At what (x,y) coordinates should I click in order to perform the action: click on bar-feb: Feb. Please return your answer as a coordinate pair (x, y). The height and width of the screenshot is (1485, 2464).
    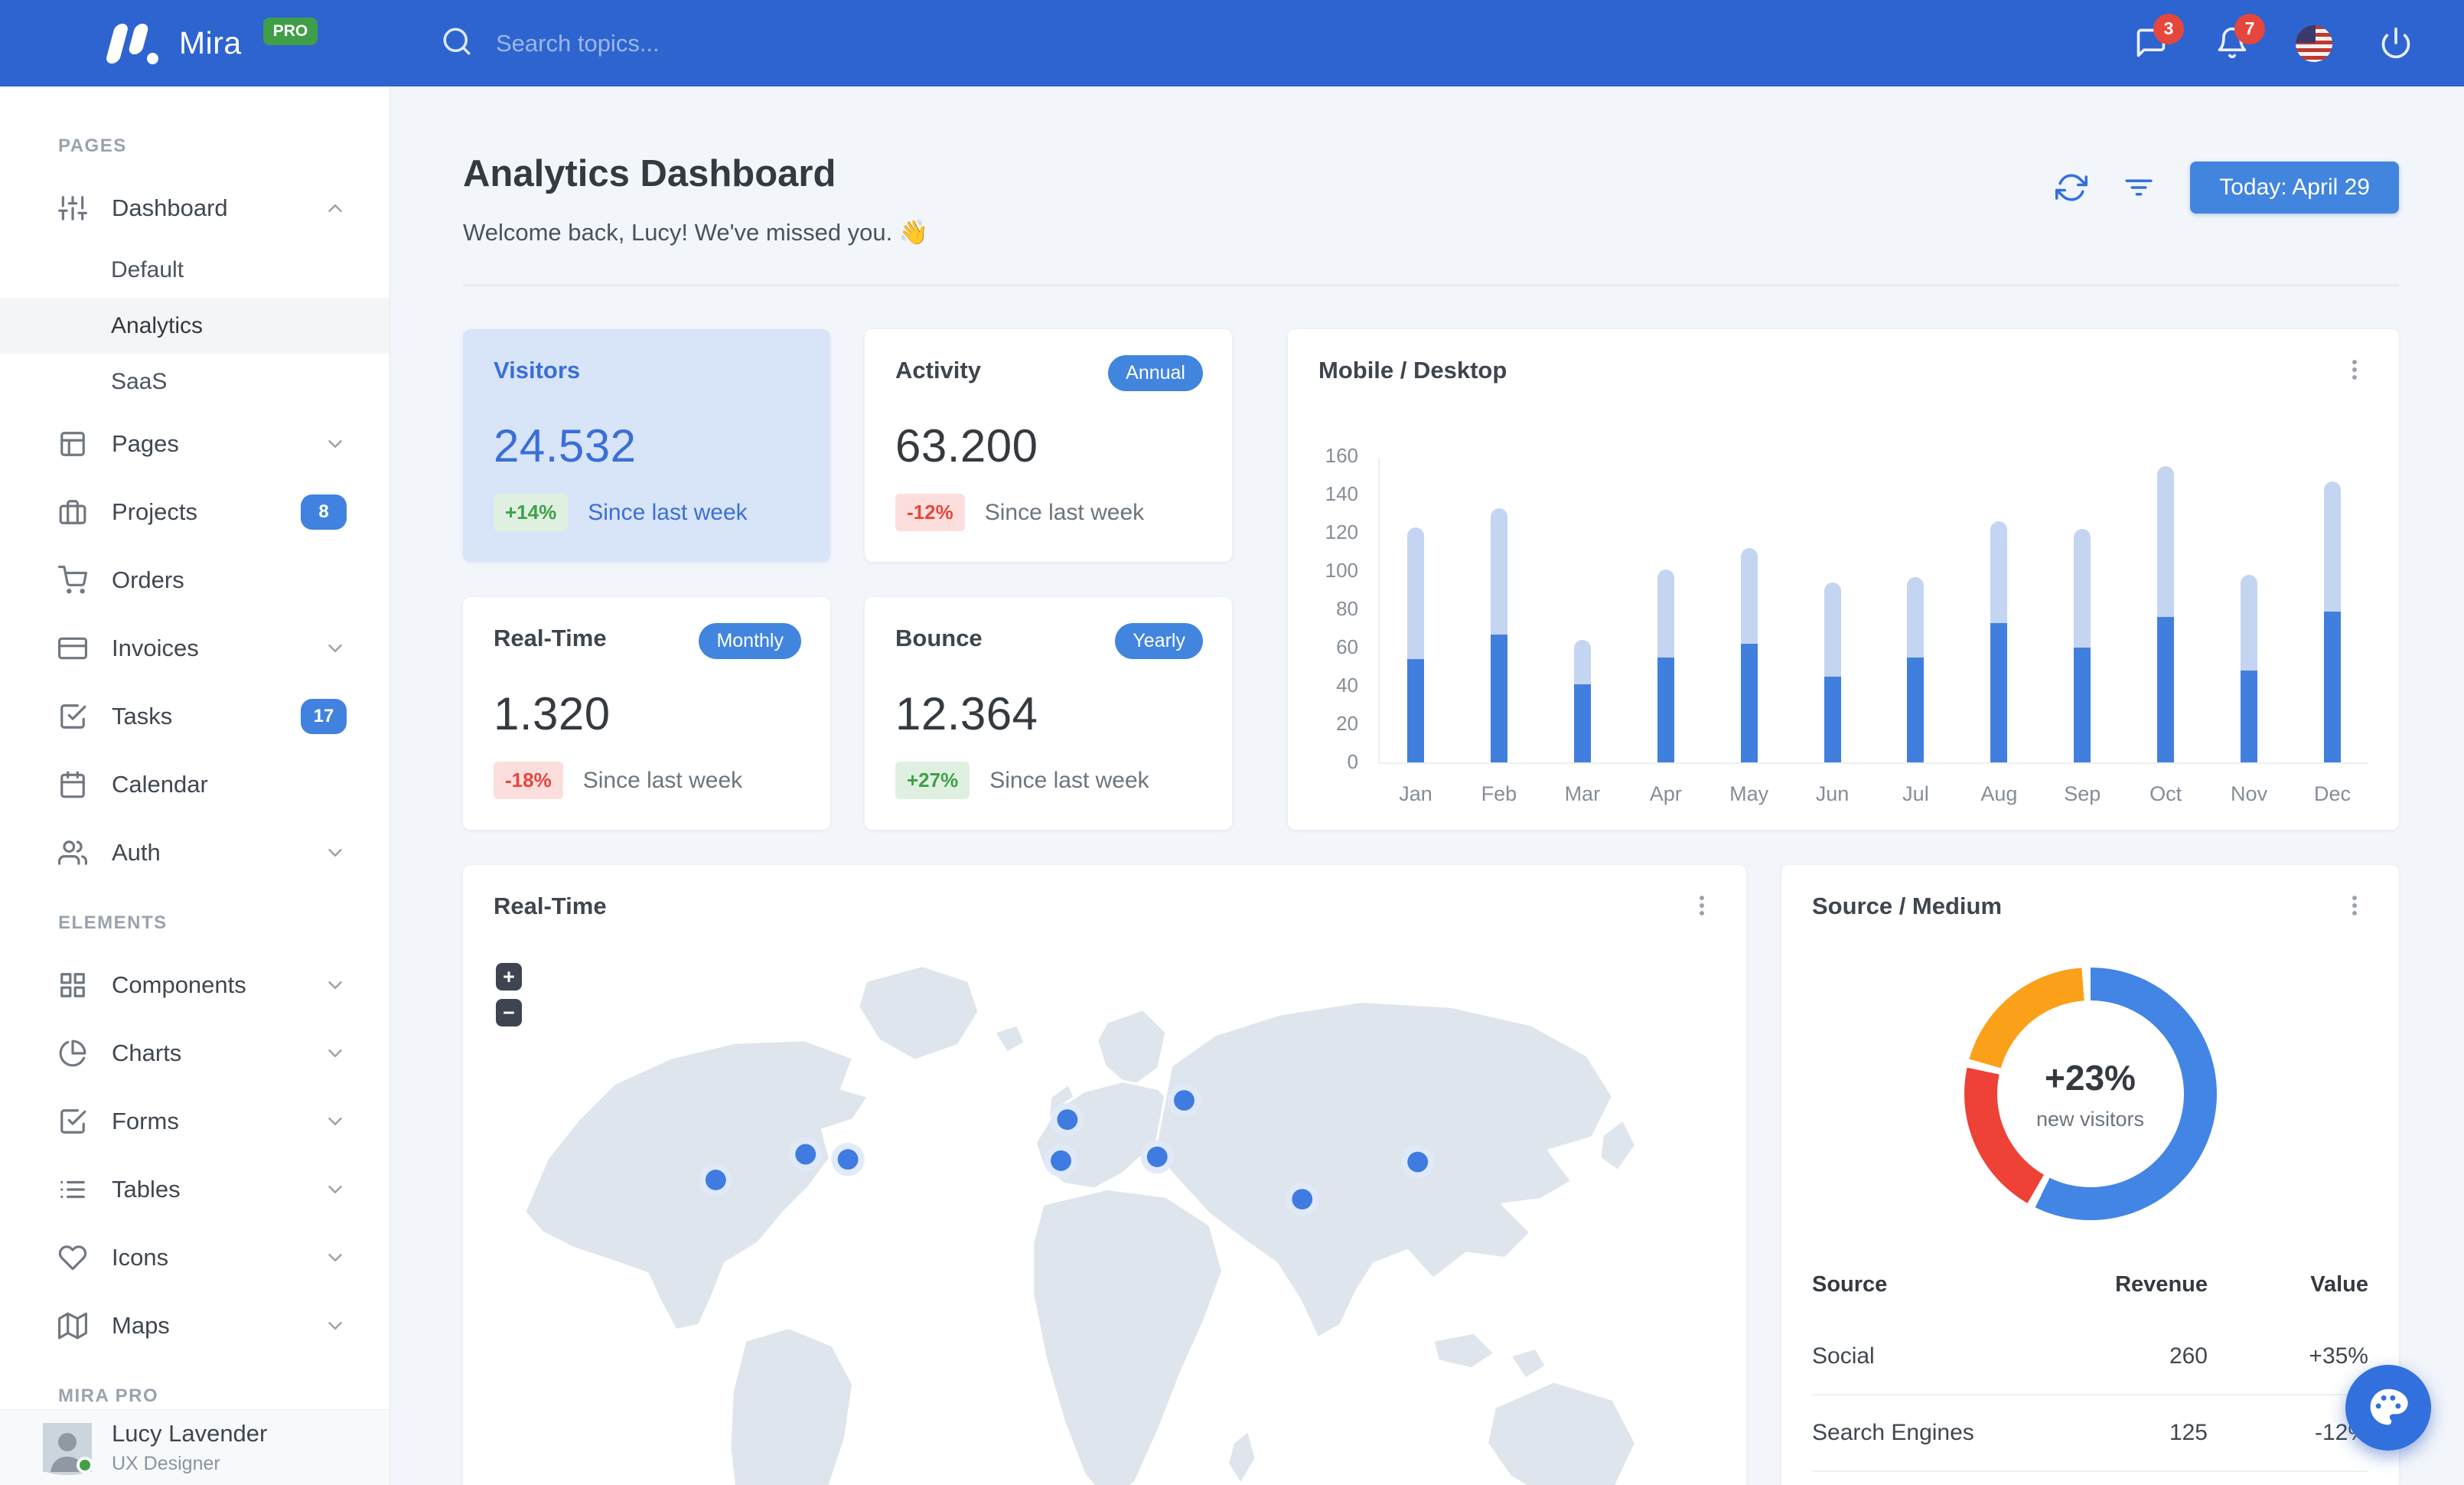
    Looking at the image, I should click on (1499, 656).